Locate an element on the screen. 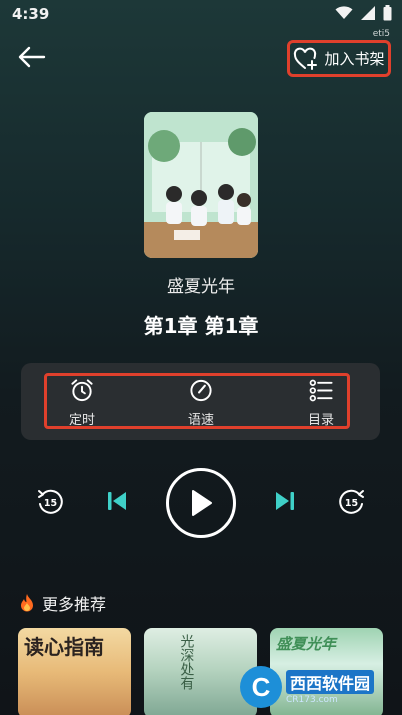 This screenshot has height=715, width=402. cover-illustration is located at coordinates (201, 185).